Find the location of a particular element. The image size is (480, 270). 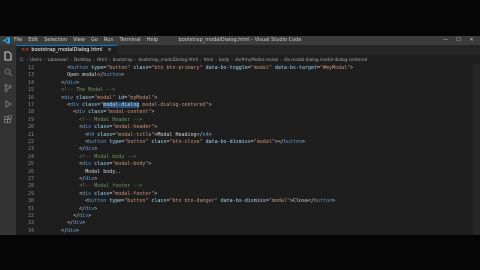

code-token: button is located at coordinates (112, 75).